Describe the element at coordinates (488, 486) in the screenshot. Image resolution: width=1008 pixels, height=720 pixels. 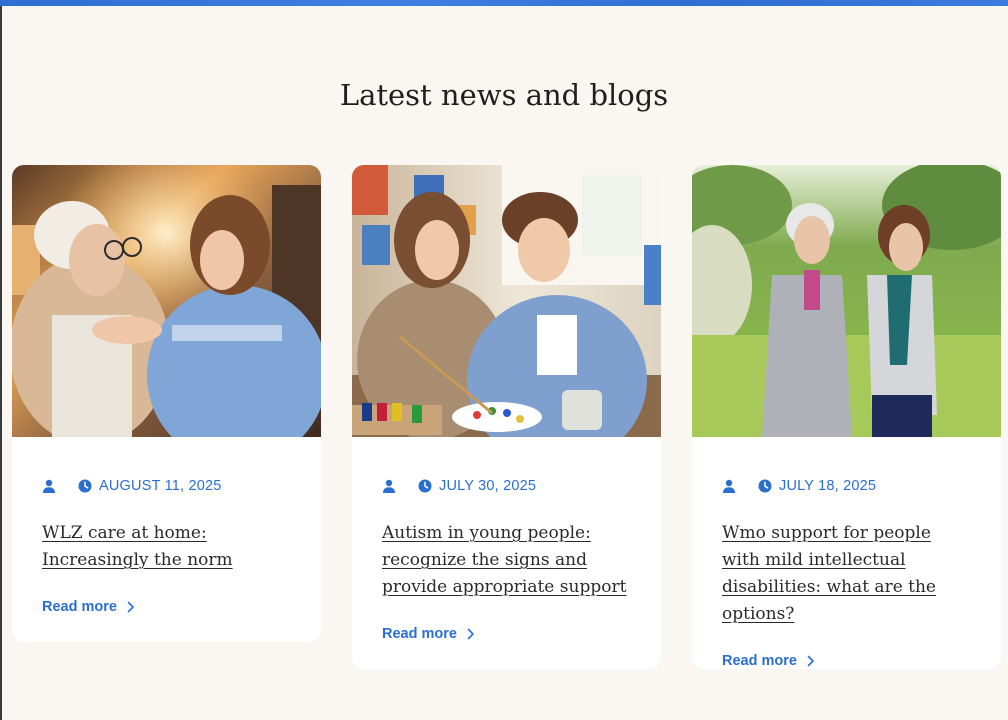
I see `post-date: JULY 30, 2025` at that location.